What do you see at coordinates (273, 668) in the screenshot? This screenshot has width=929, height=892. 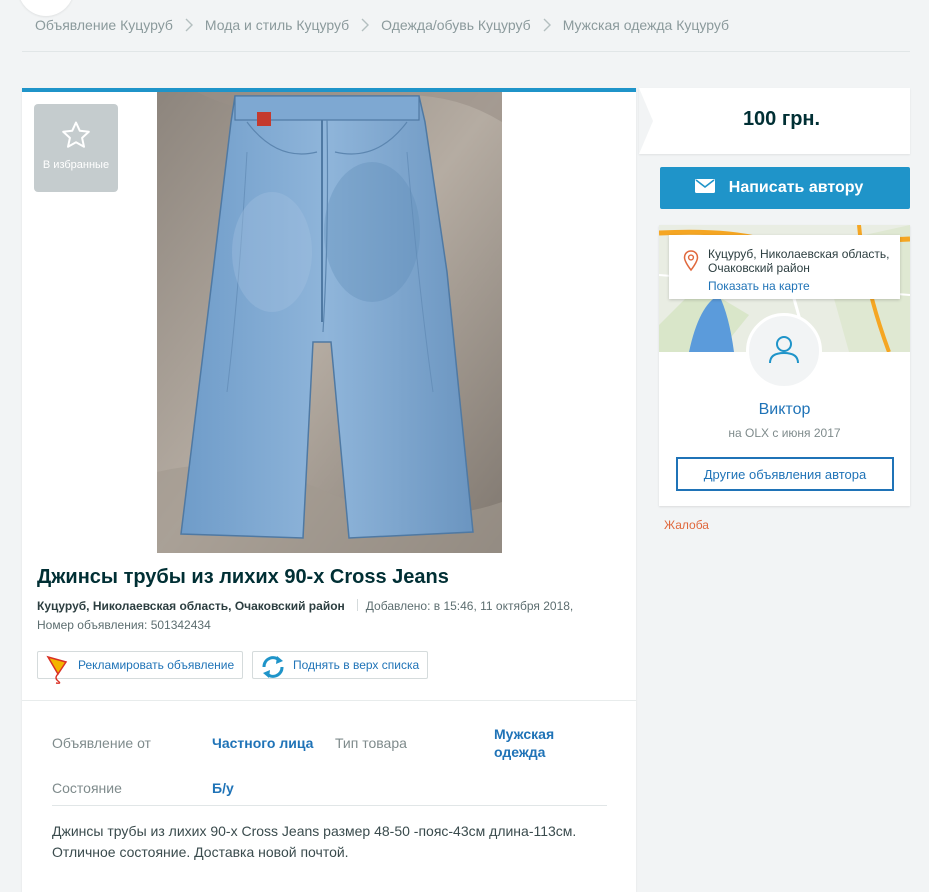 I see `refresh-icon` at bounding box center [273, 668].